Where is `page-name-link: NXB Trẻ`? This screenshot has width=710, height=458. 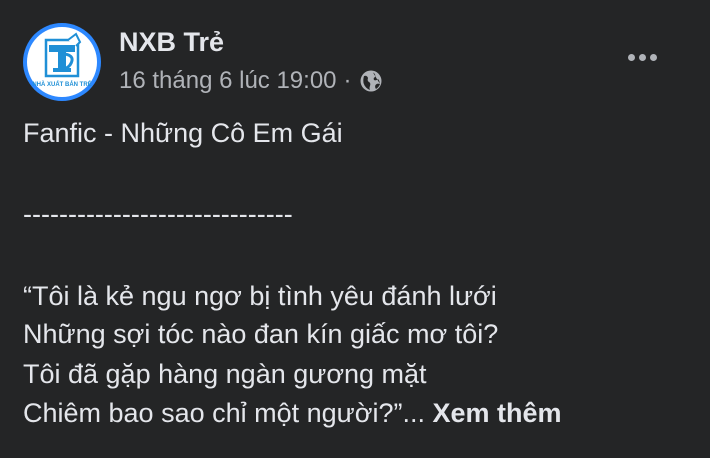
page-name-link: NXB Trẻ is located at coordinates (171, 42).